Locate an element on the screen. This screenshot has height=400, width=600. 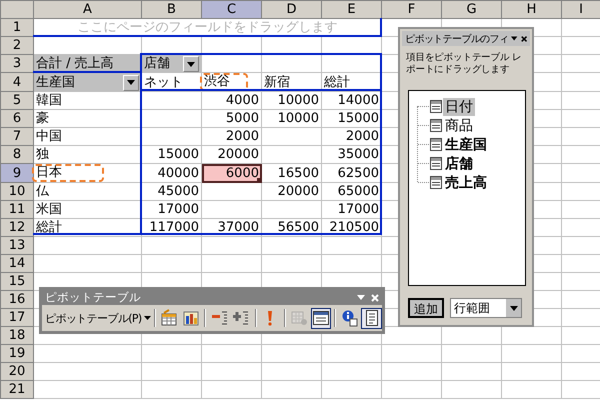
column-field-button: 店舗 is located at coordinates (172, 63).